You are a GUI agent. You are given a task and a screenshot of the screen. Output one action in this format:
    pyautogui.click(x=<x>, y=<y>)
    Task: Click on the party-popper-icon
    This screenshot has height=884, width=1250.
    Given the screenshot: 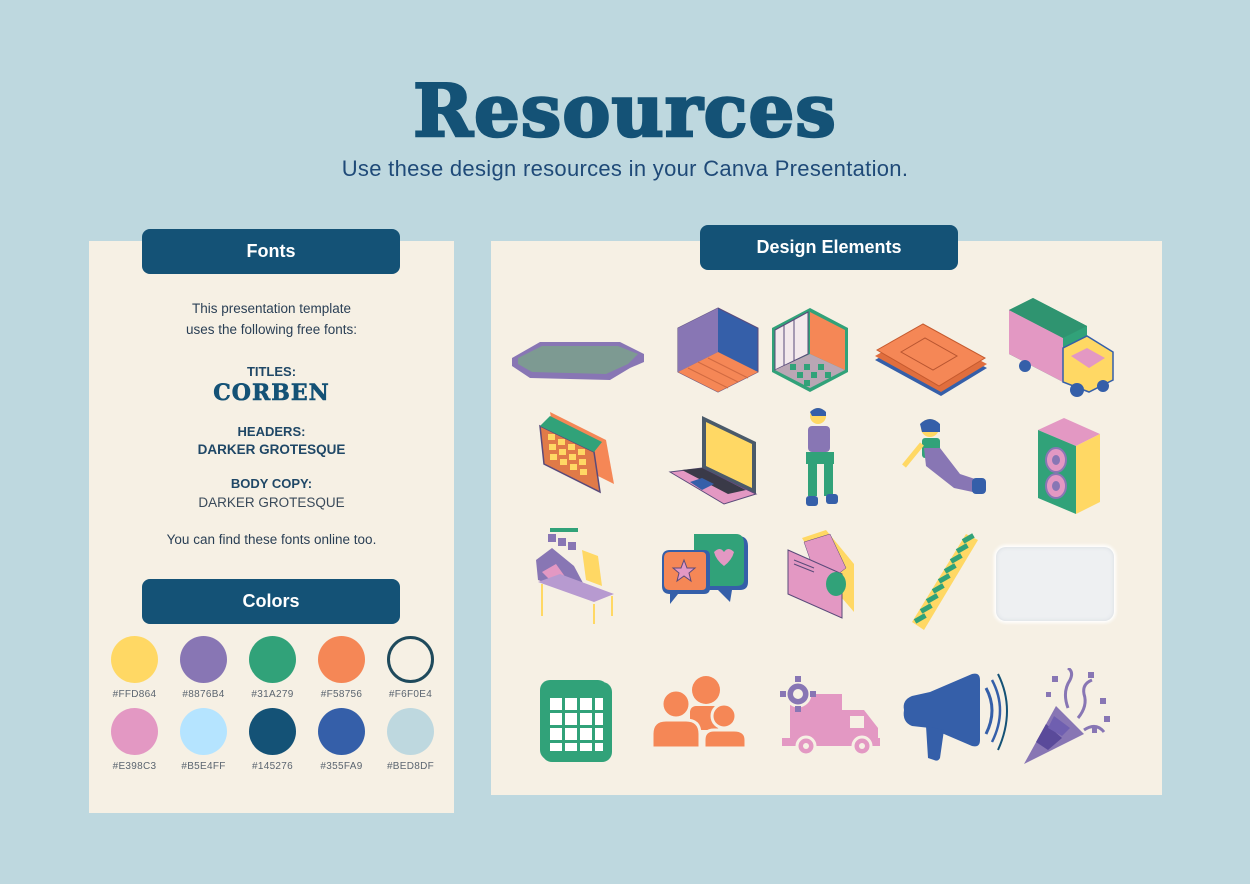 What is the action you would take?
    pyautogui.click(x=1070, y=717)
    